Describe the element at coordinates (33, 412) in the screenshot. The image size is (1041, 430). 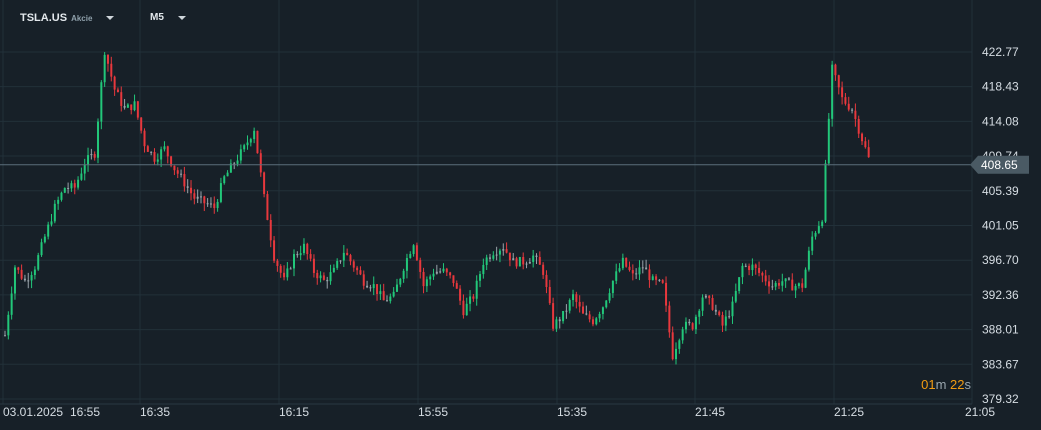
I see `x-tick-label: 03.01.2025` at that location.